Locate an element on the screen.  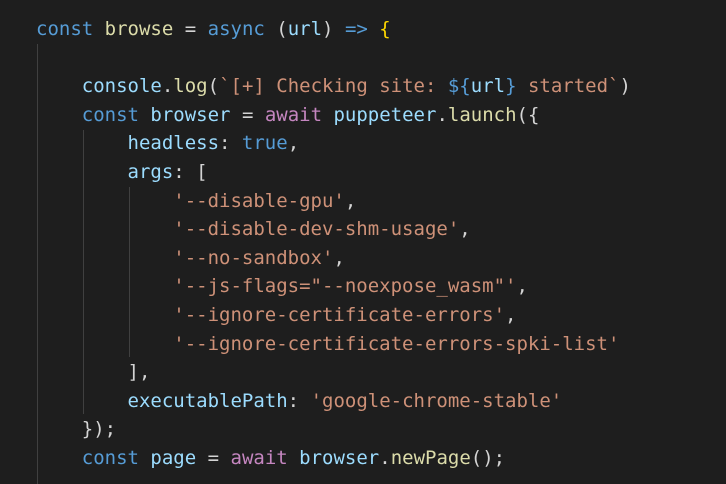
code-token: { is located at coordinates (385, 29).